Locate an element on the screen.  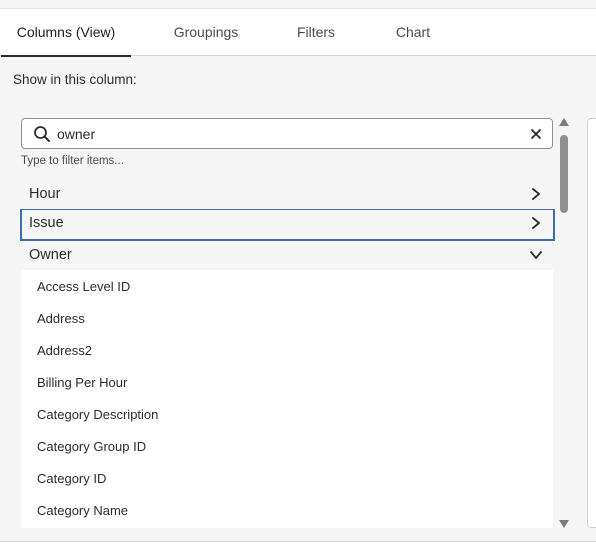
list-item: Address2 is located at coordinates (64, 350).